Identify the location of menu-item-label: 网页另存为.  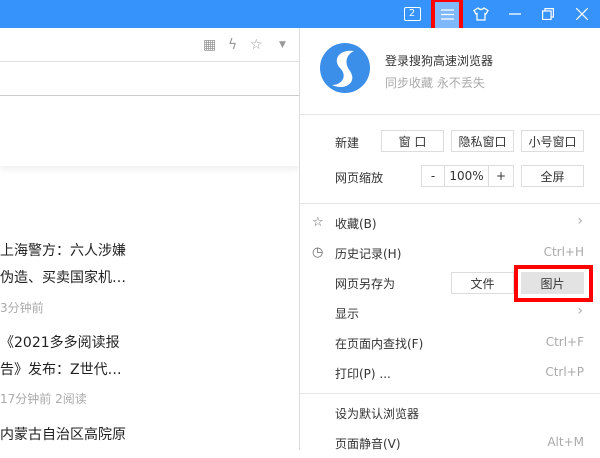
(365, 284).